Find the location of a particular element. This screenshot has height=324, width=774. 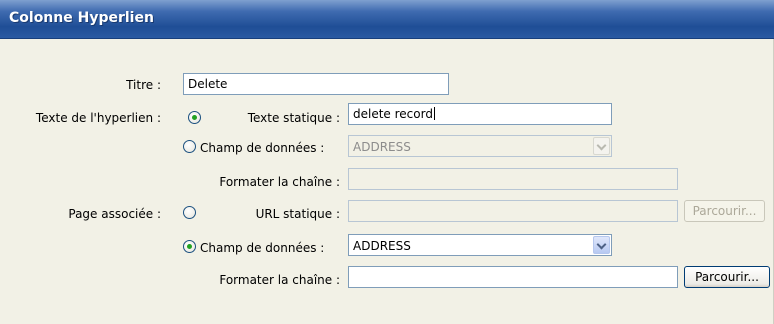

formater-chaine-label-2: Formater la chaîne : is located at coordinates (279, 280).